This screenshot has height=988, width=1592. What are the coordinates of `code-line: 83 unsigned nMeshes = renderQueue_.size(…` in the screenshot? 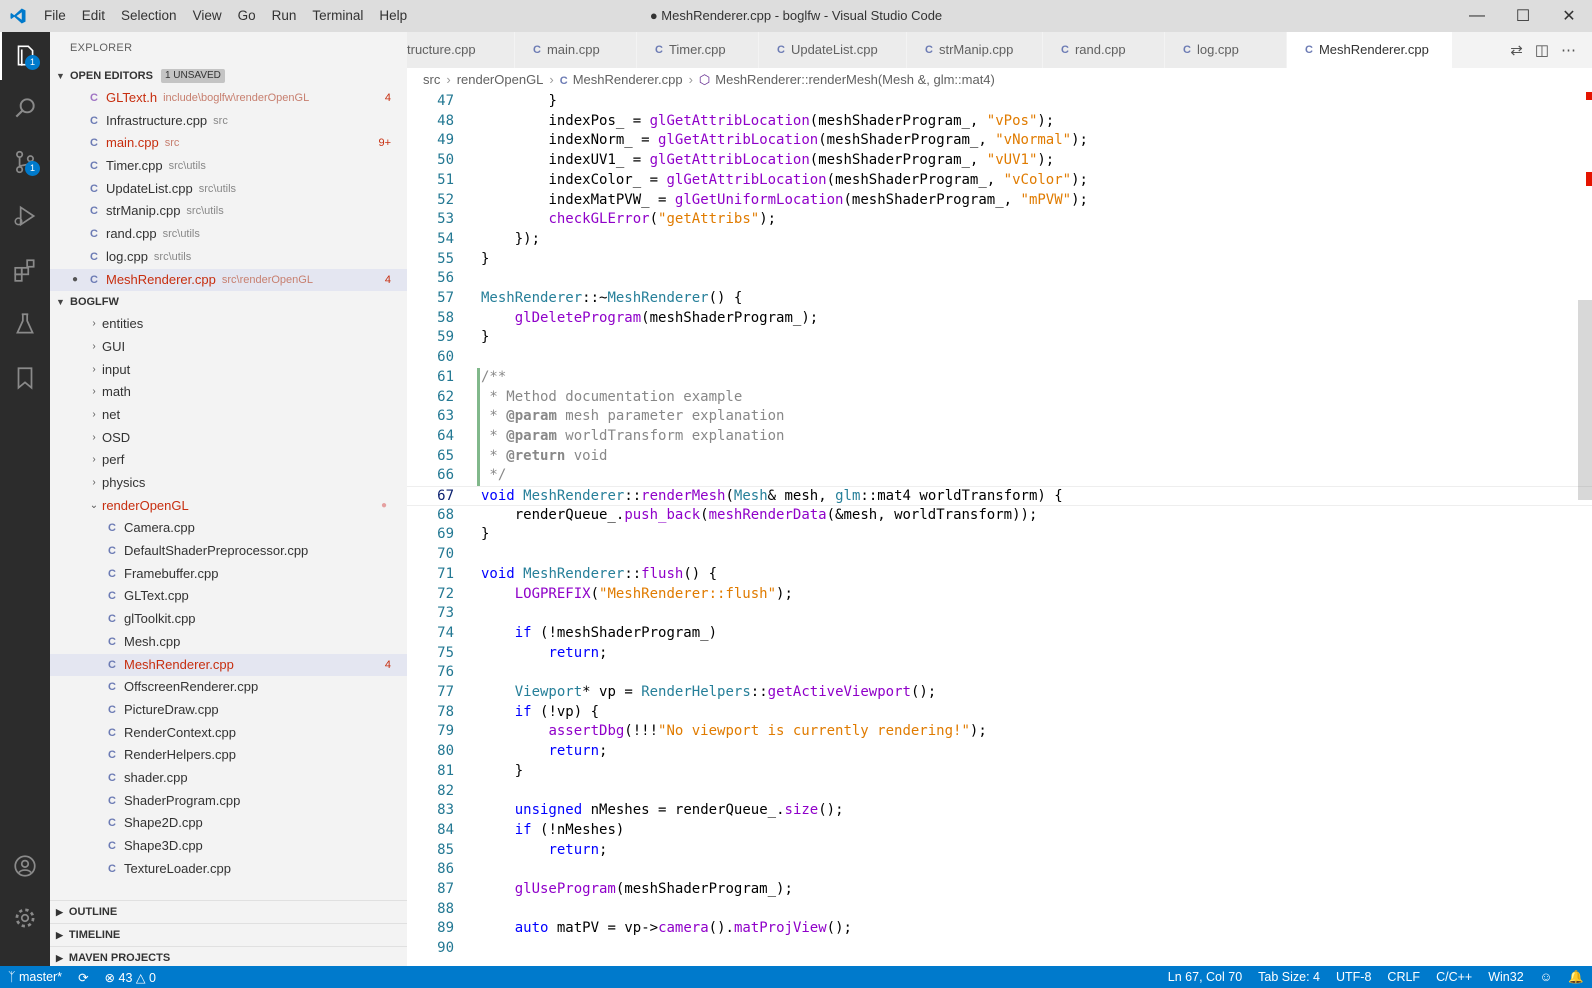 It's located at (999, 811).